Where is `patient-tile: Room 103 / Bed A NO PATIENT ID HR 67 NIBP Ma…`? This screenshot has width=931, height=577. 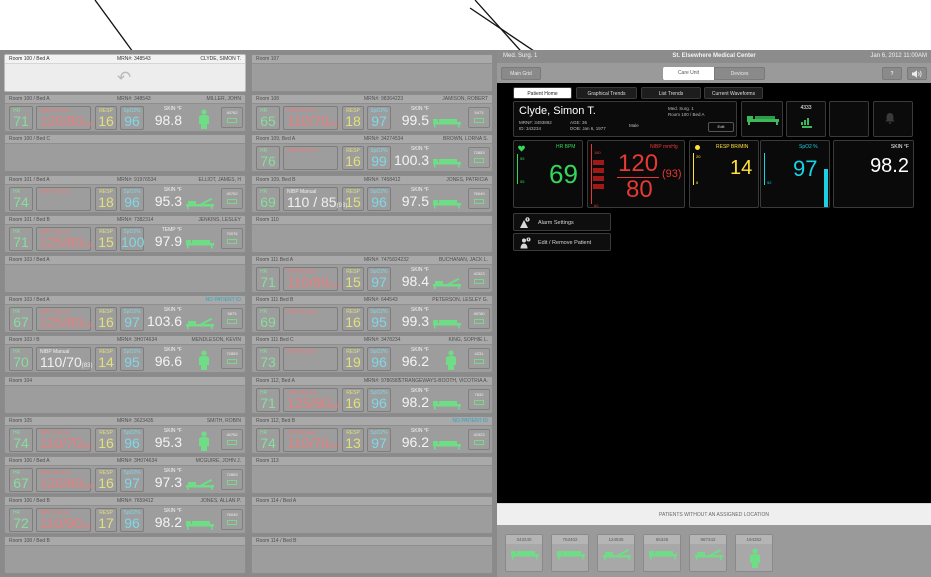 patient-tile: Room 103 / Bed A NO PATIENT ID HR 67 NIBP Ma… is located at coordinates (125, 314).